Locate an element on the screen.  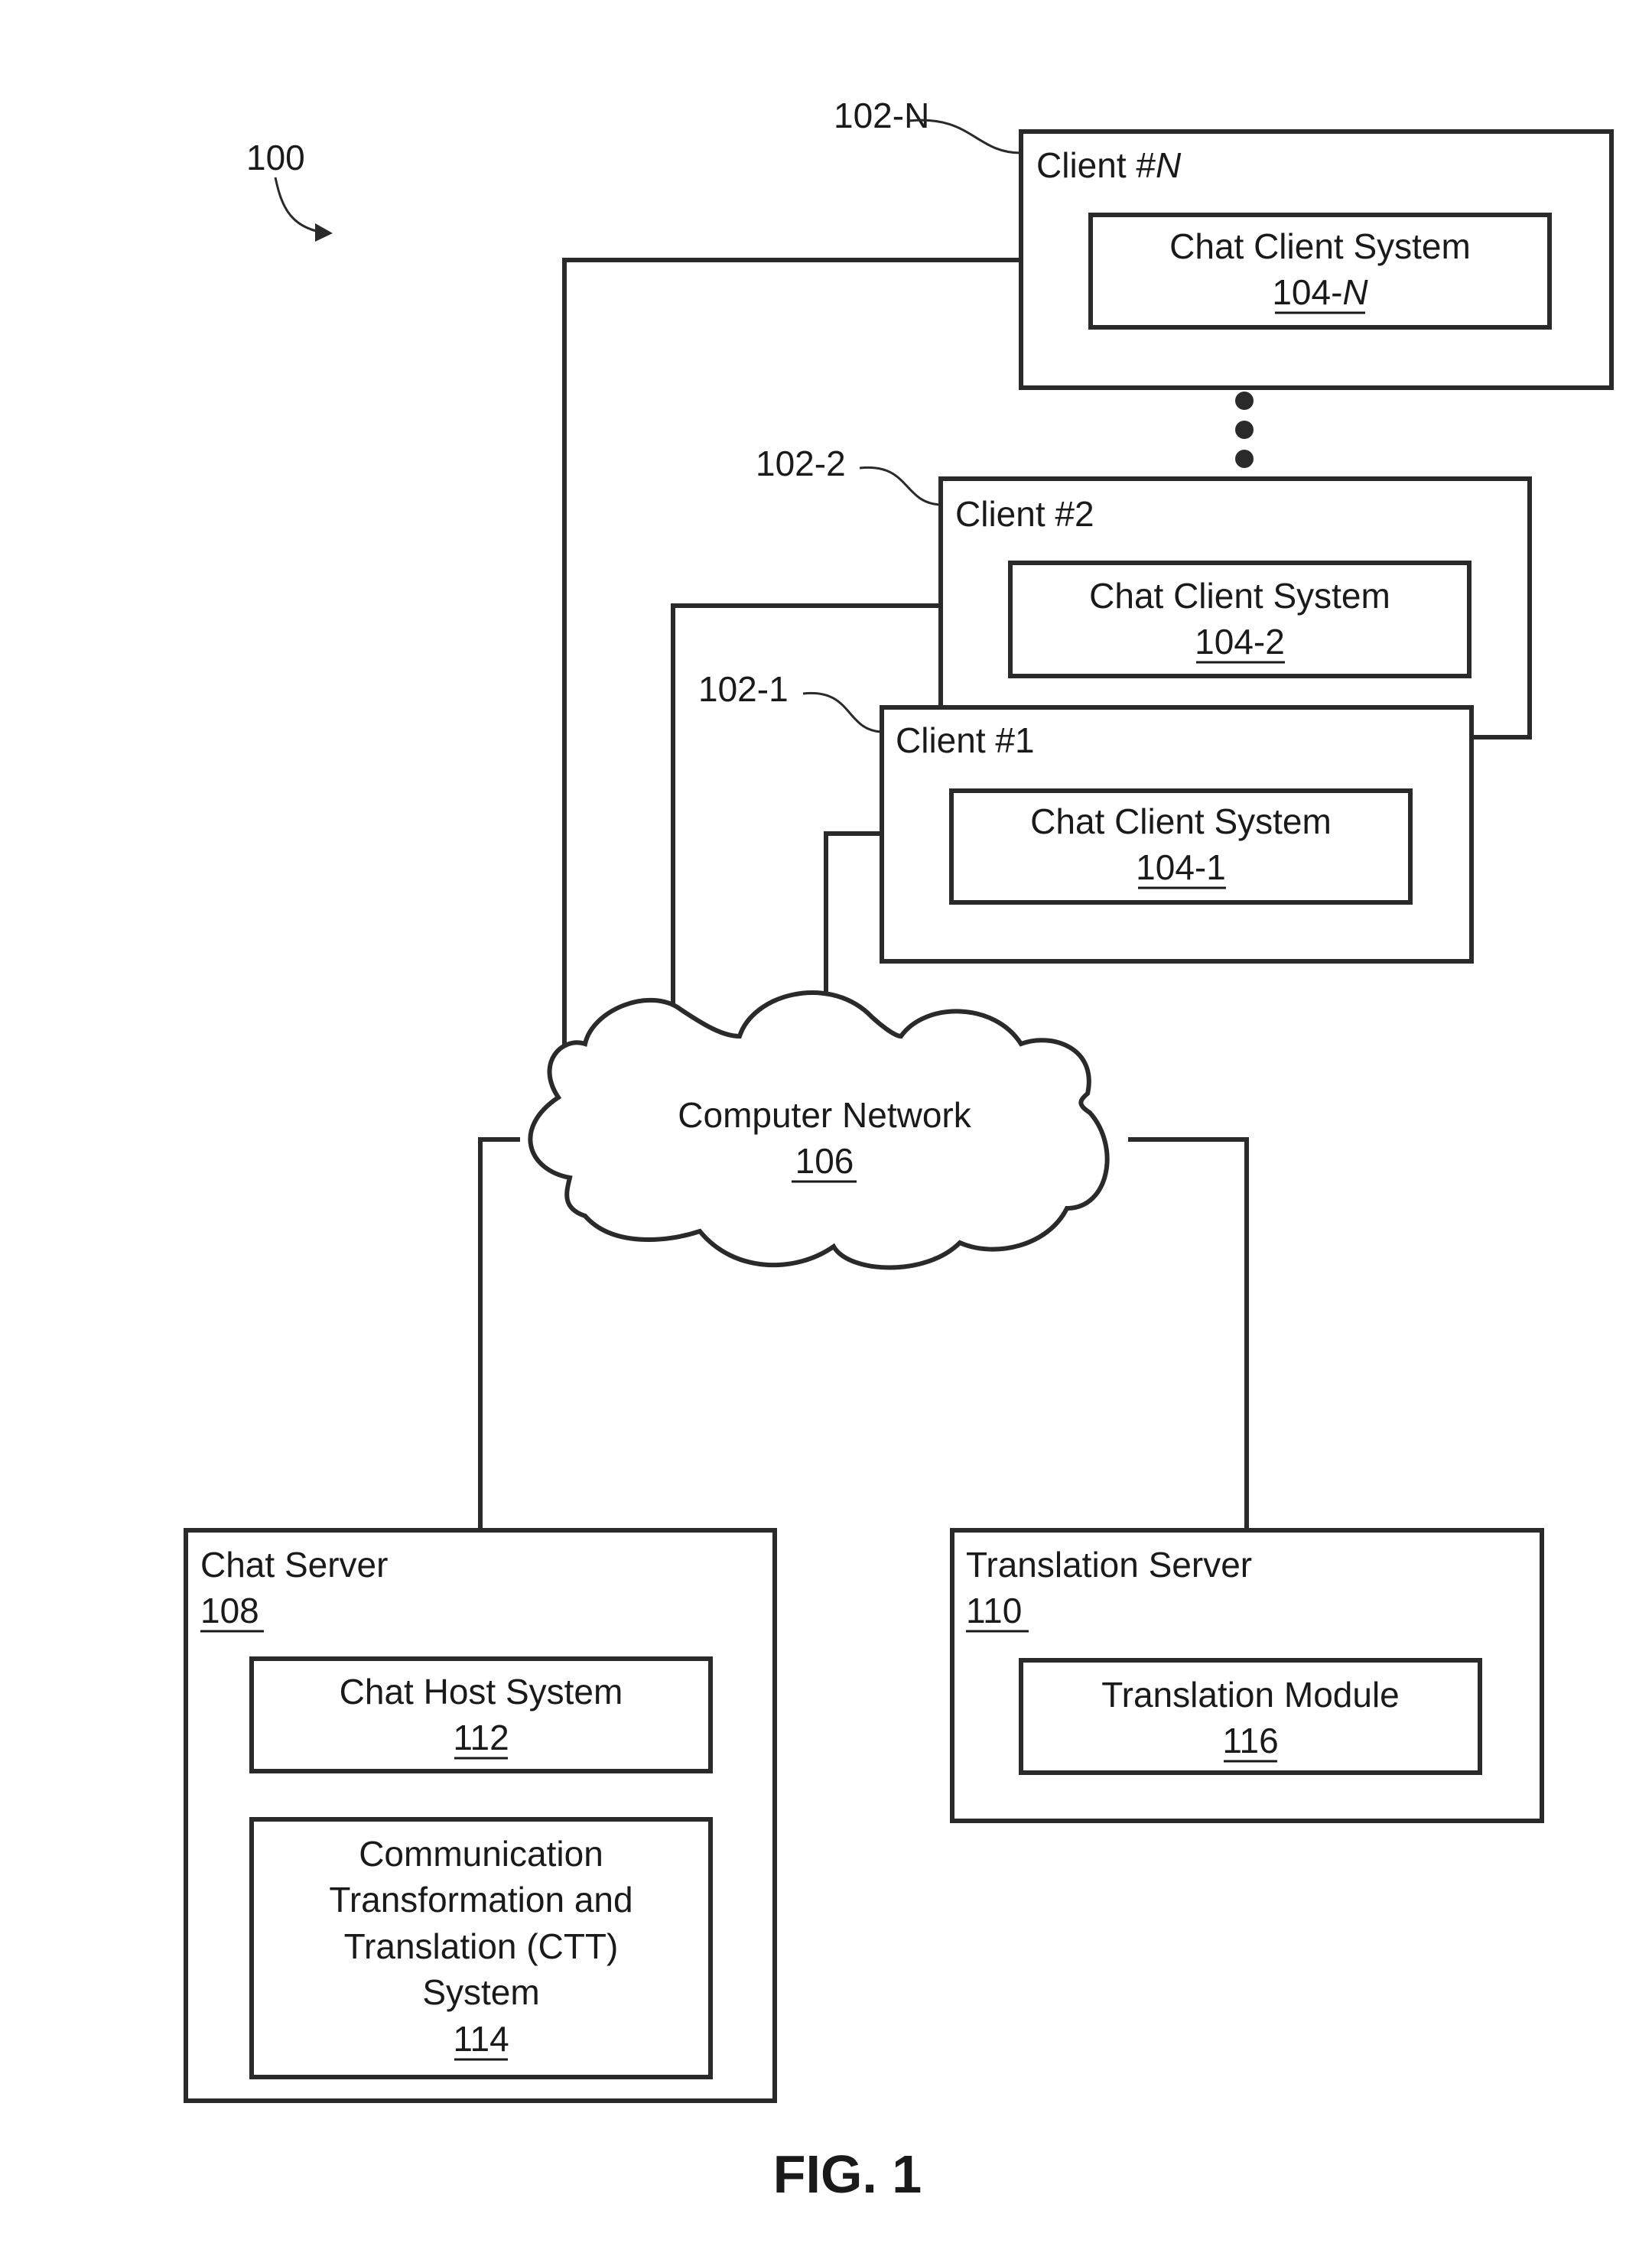
chat-host-system-label: Chat Host System is located at coordinates (482, 1692).